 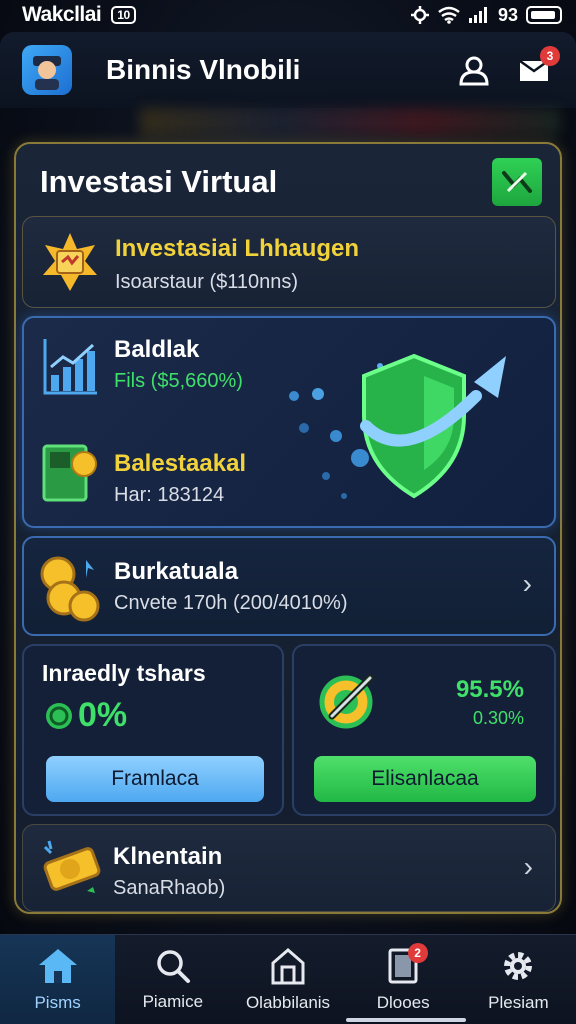 I want to click on blurred-banner, so click(x=350, y=122).